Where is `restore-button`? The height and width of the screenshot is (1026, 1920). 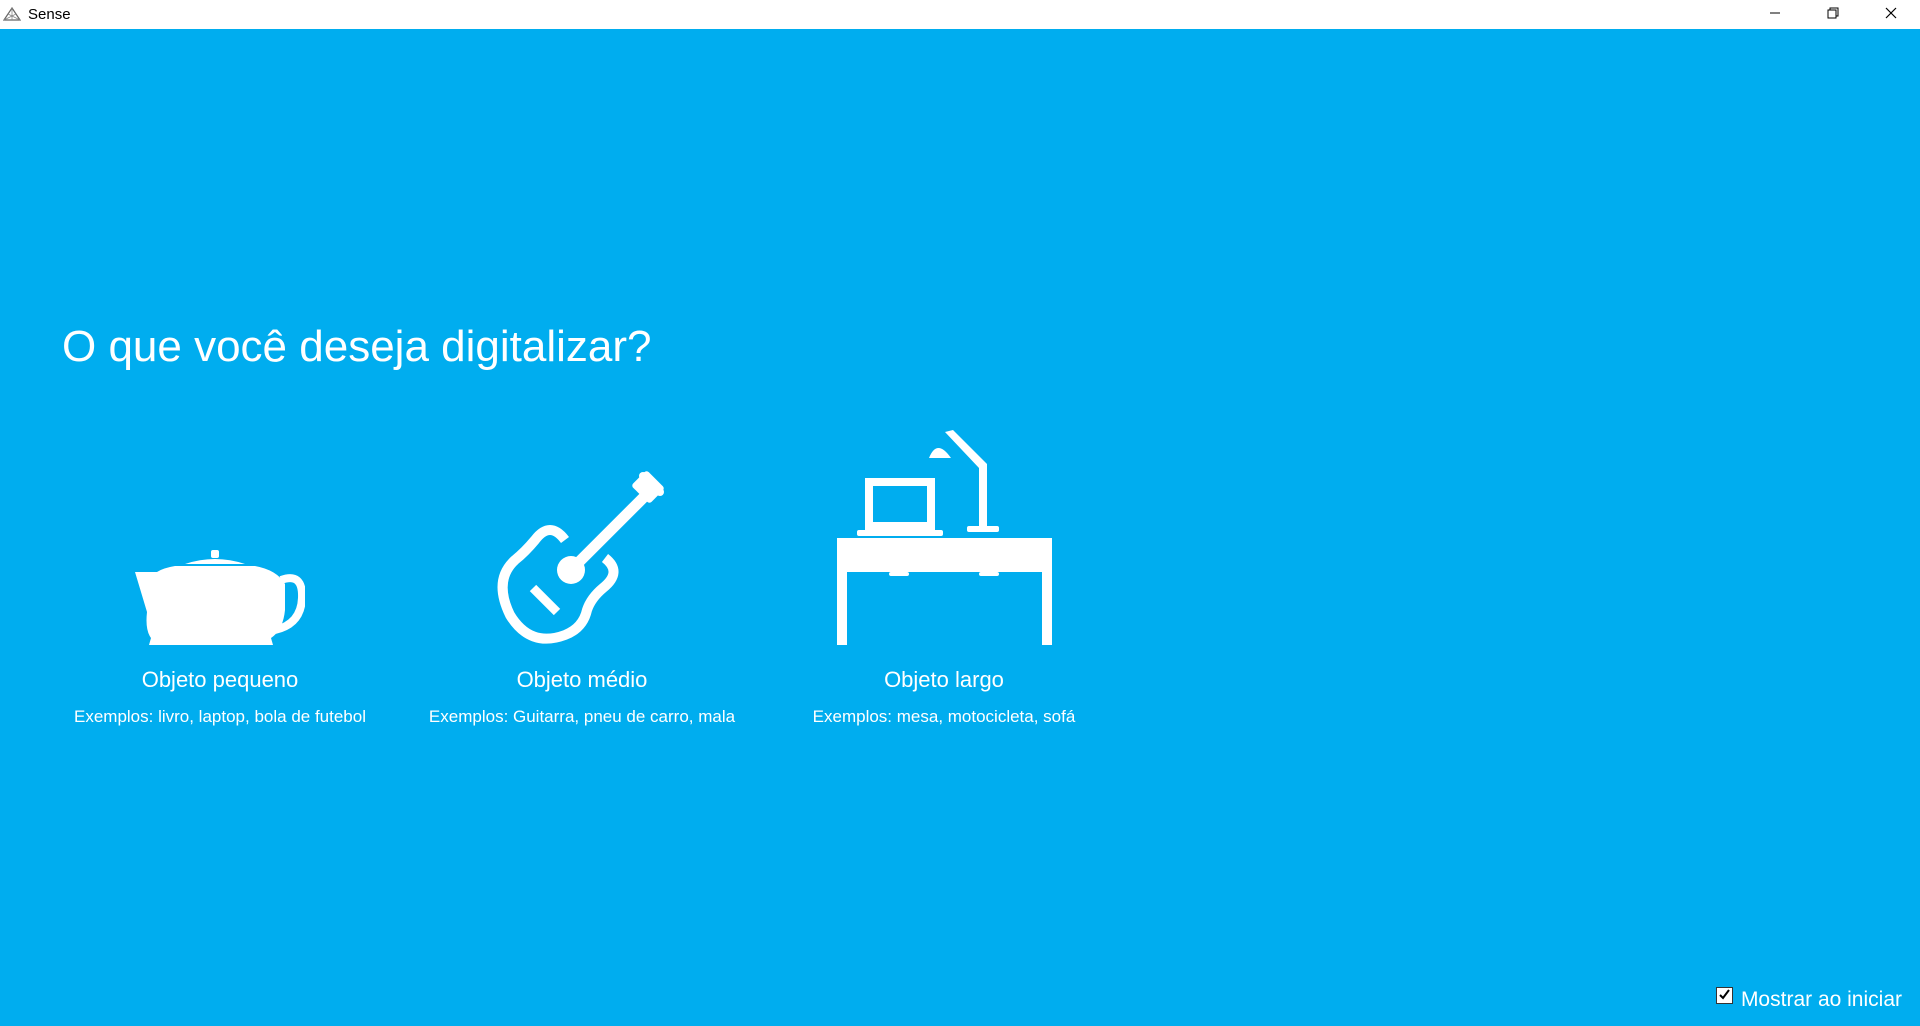 restore-button is located at coordinates (1833, 14).